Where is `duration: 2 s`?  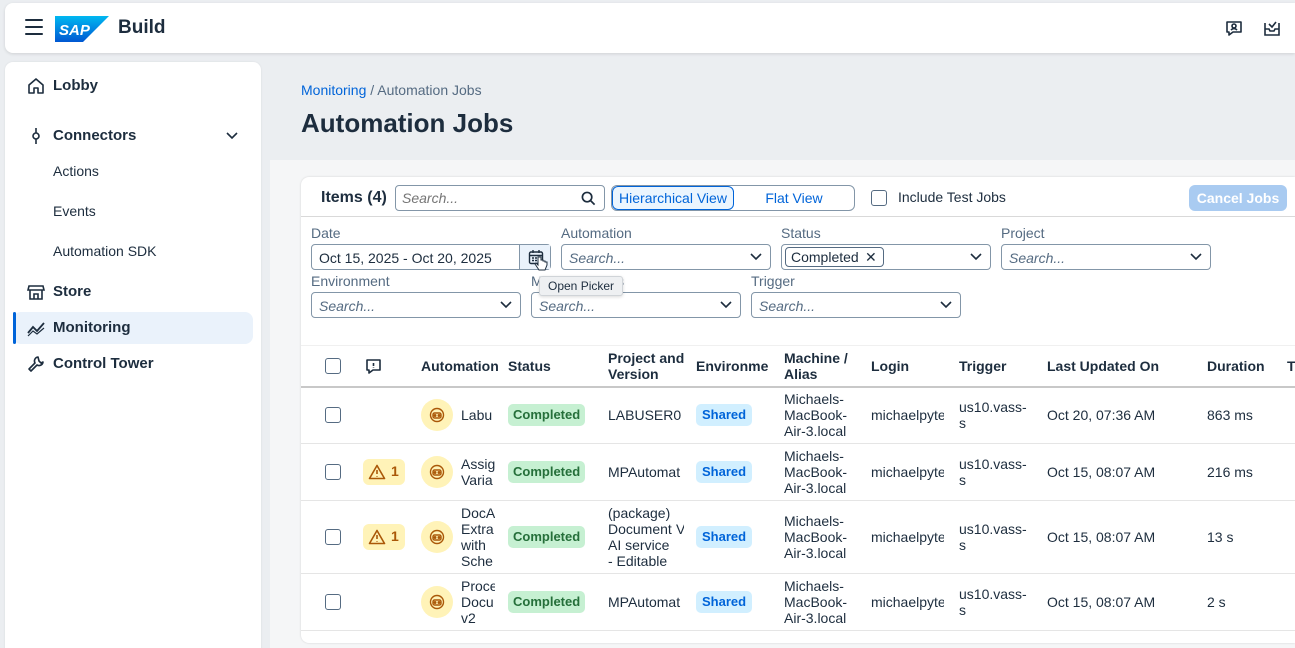 duration: 2 s is located at coordinates (1216, 602).